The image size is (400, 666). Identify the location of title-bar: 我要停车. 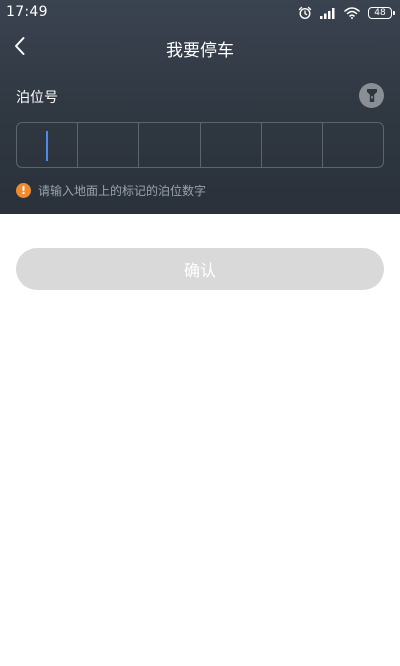
(200, 46).